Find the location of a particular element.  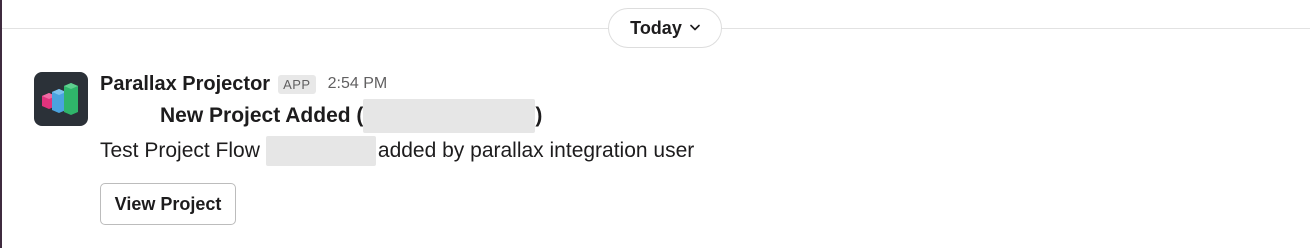

message-headline: New Project Added ( ) is located at coordinates (351, 116).